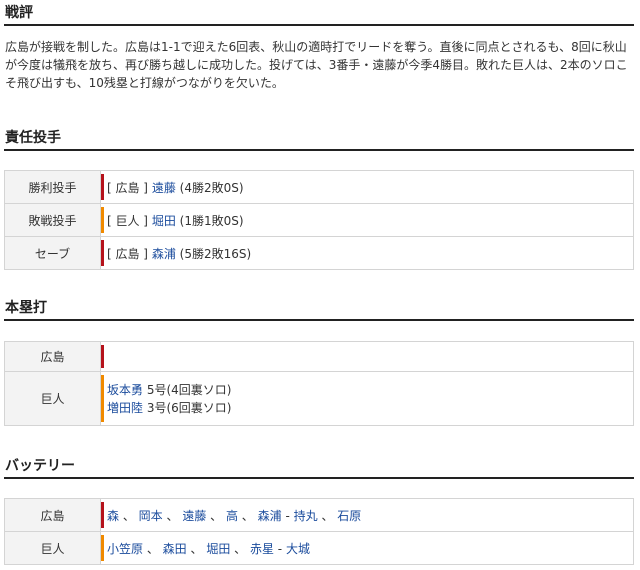  Describe the element at coordinates (319, 14) in the screenshot. I see `senpyo-heading: 戦評` at that location.